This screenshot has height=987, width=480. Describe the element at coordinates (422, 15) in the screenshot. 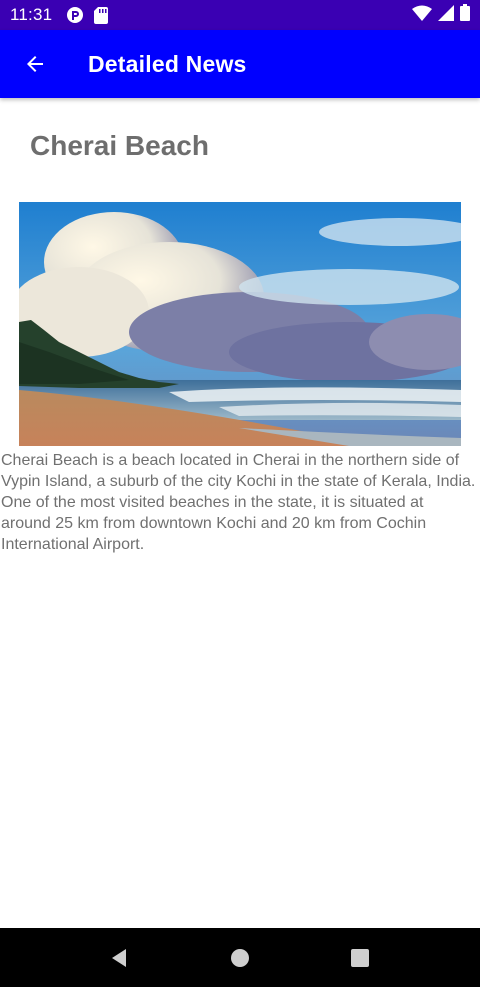

I see `wifi-icon` at that location.